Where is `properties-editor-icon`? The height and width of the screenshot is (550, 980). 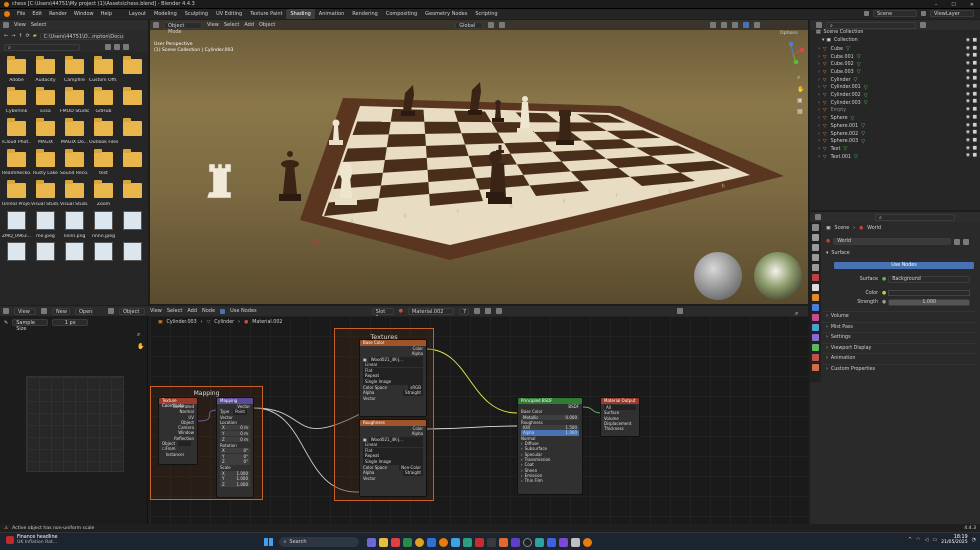
properties-editor-icon is located at coordinates (818, 217).